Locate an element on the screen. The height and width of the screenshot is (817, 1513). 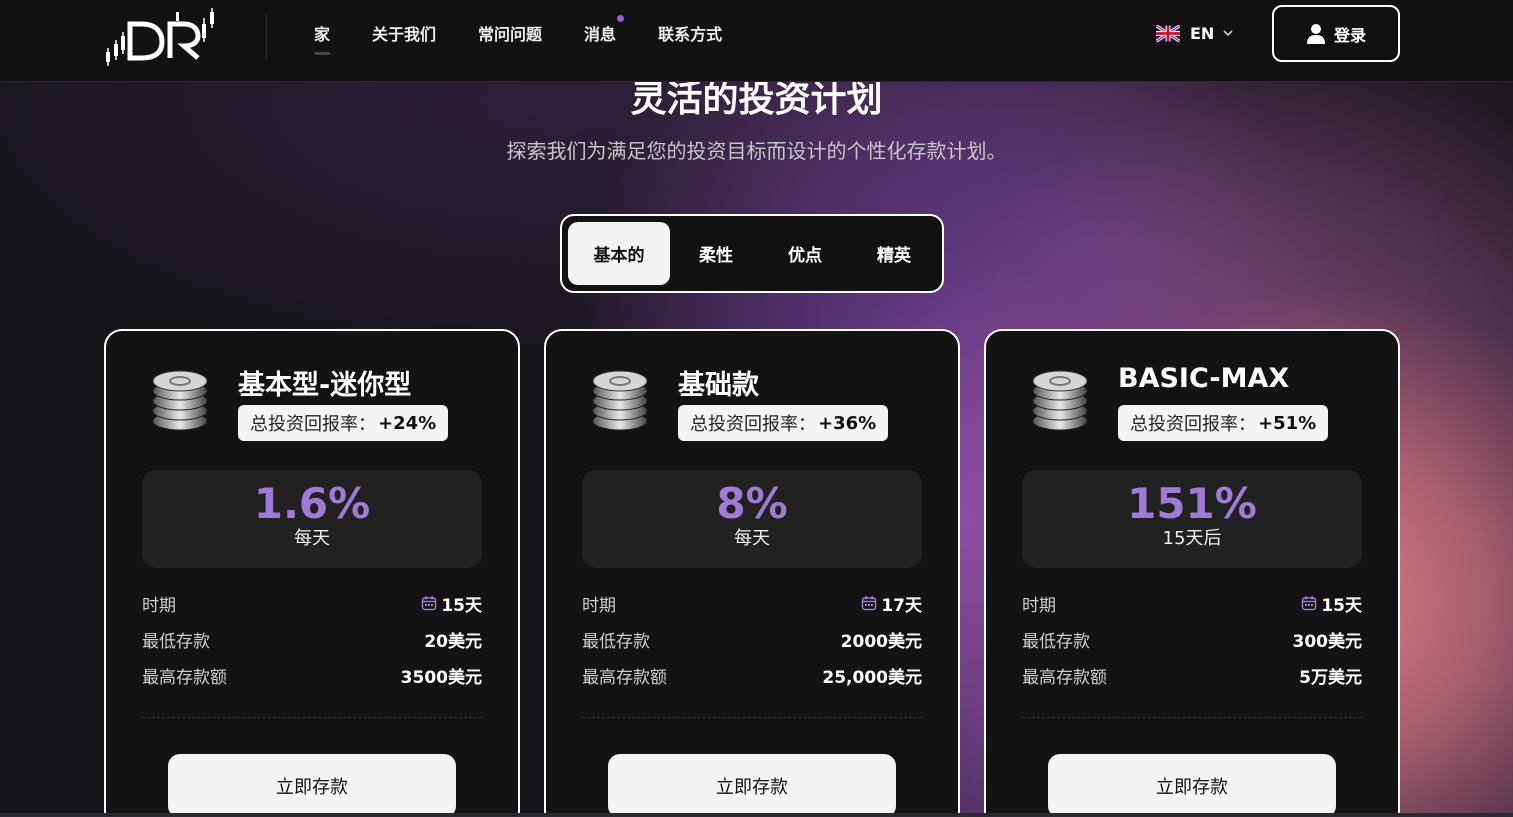
nav-item-news-label: 消息 is located at coordinates (600, 34).